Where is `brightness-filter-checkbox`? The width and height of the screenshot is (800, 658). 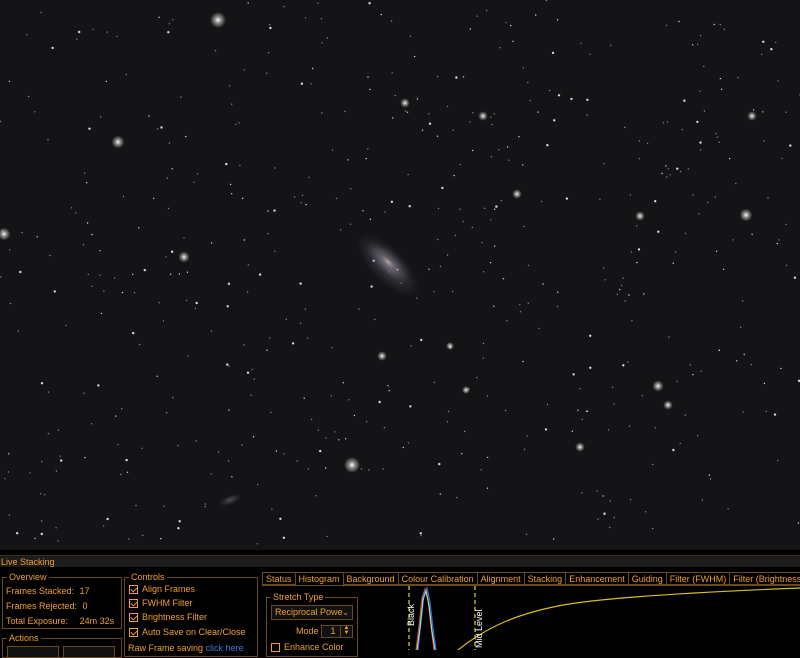
brightness-filter-checkbox is located at coordinates (133, 618).